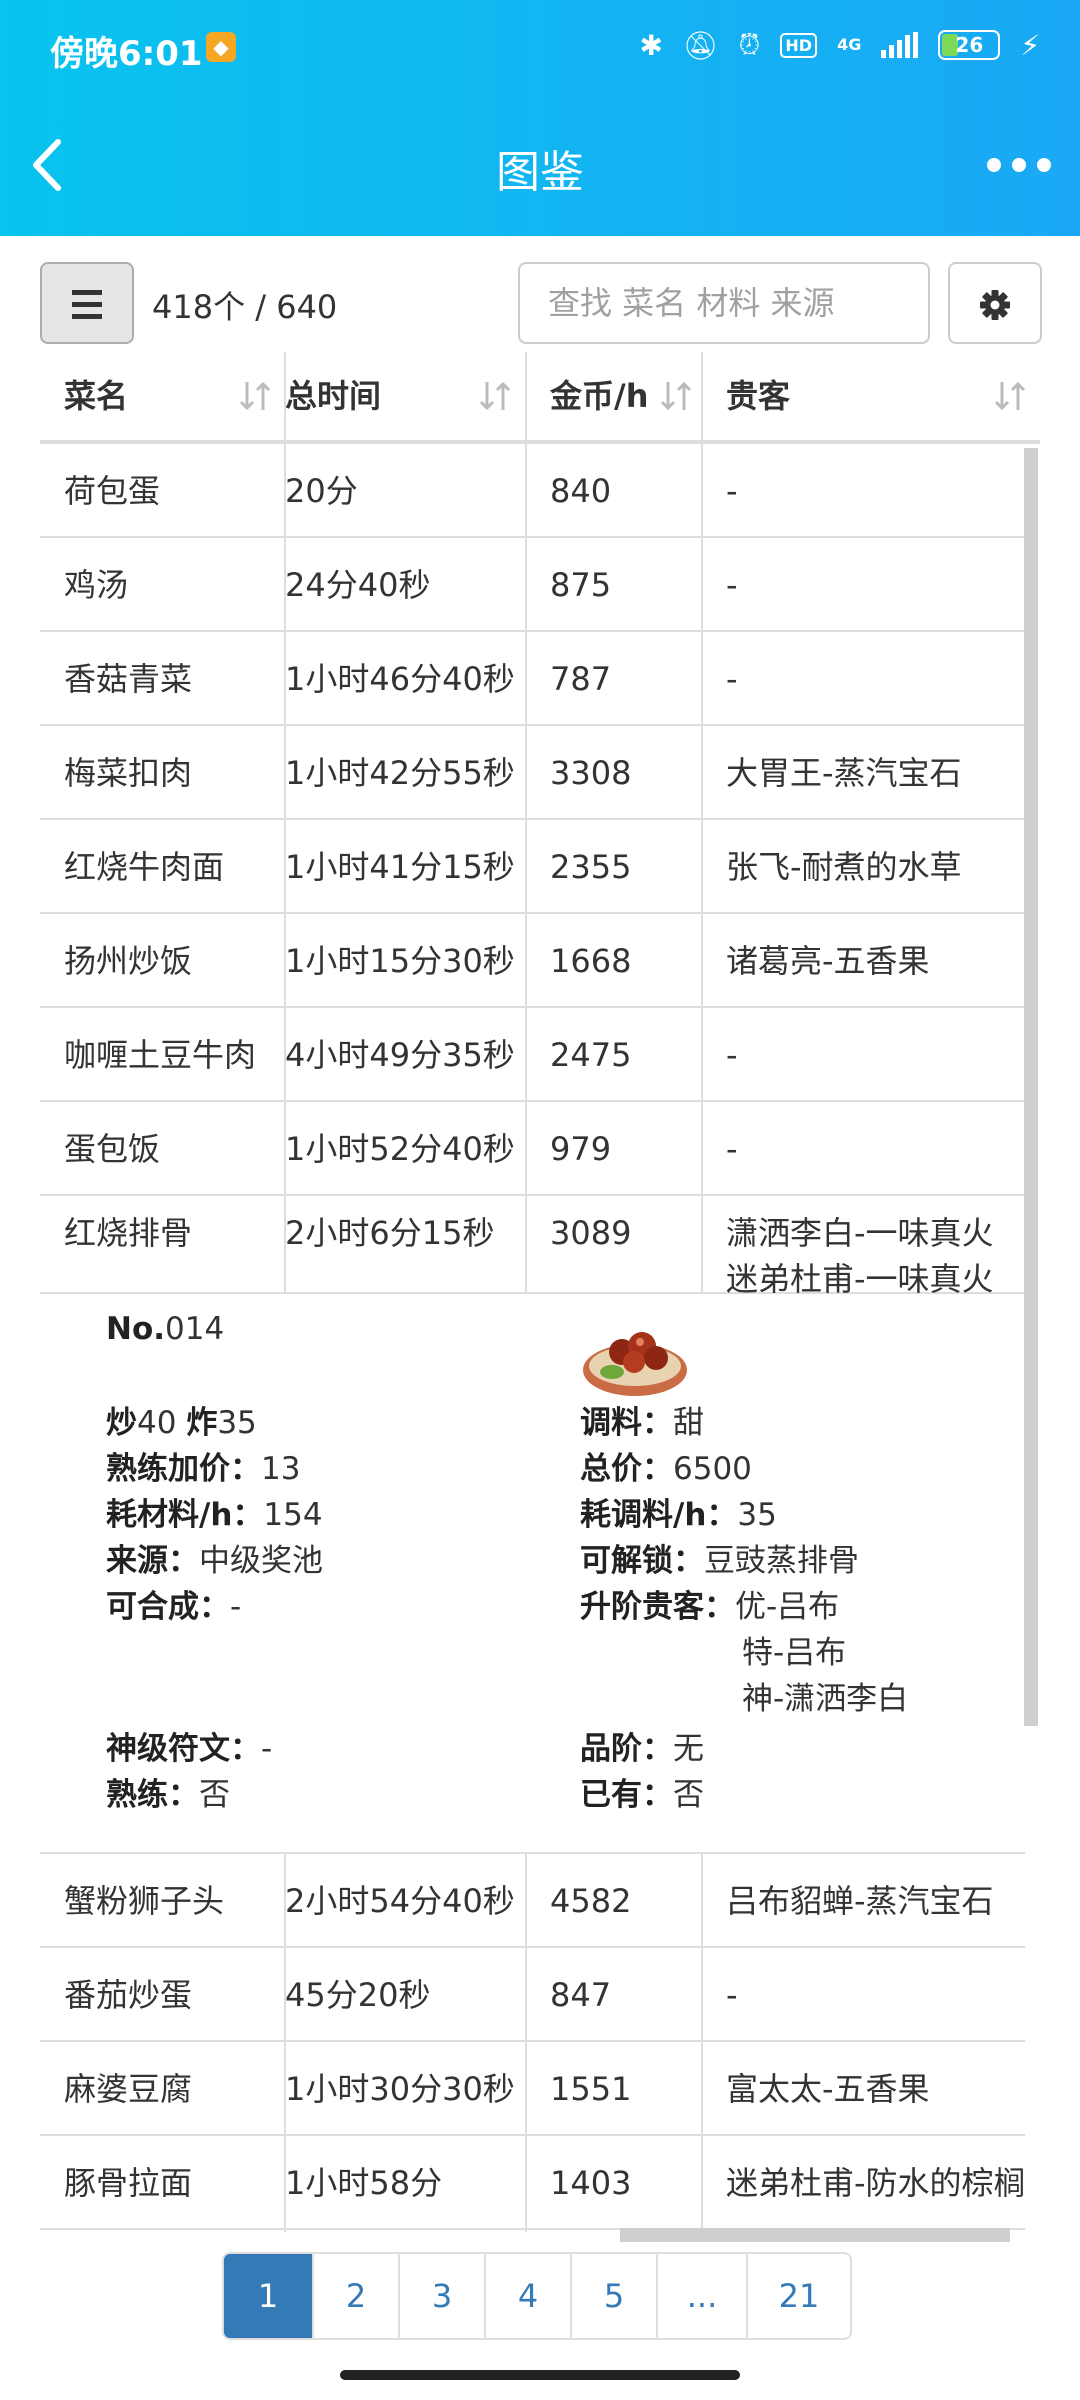 The height and width of the screenshot is (2400, 1080). I want to click on cell-guest: 迷弟杜甫-防水的棕榈, so click(875, 2183).